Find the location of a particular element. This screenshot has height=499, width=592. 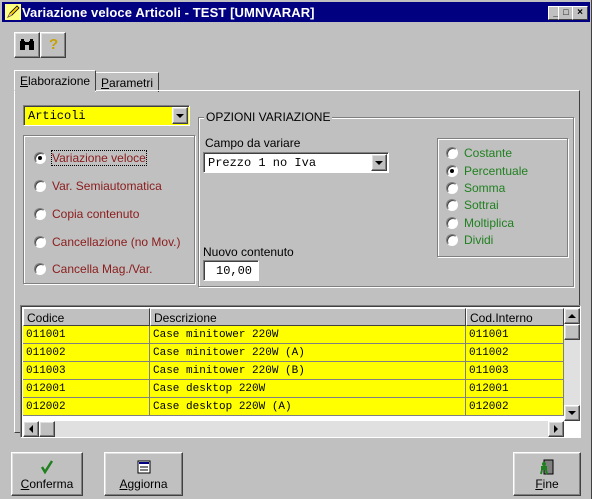

confirm-button: Conferma is located at coordinates (47, 474).